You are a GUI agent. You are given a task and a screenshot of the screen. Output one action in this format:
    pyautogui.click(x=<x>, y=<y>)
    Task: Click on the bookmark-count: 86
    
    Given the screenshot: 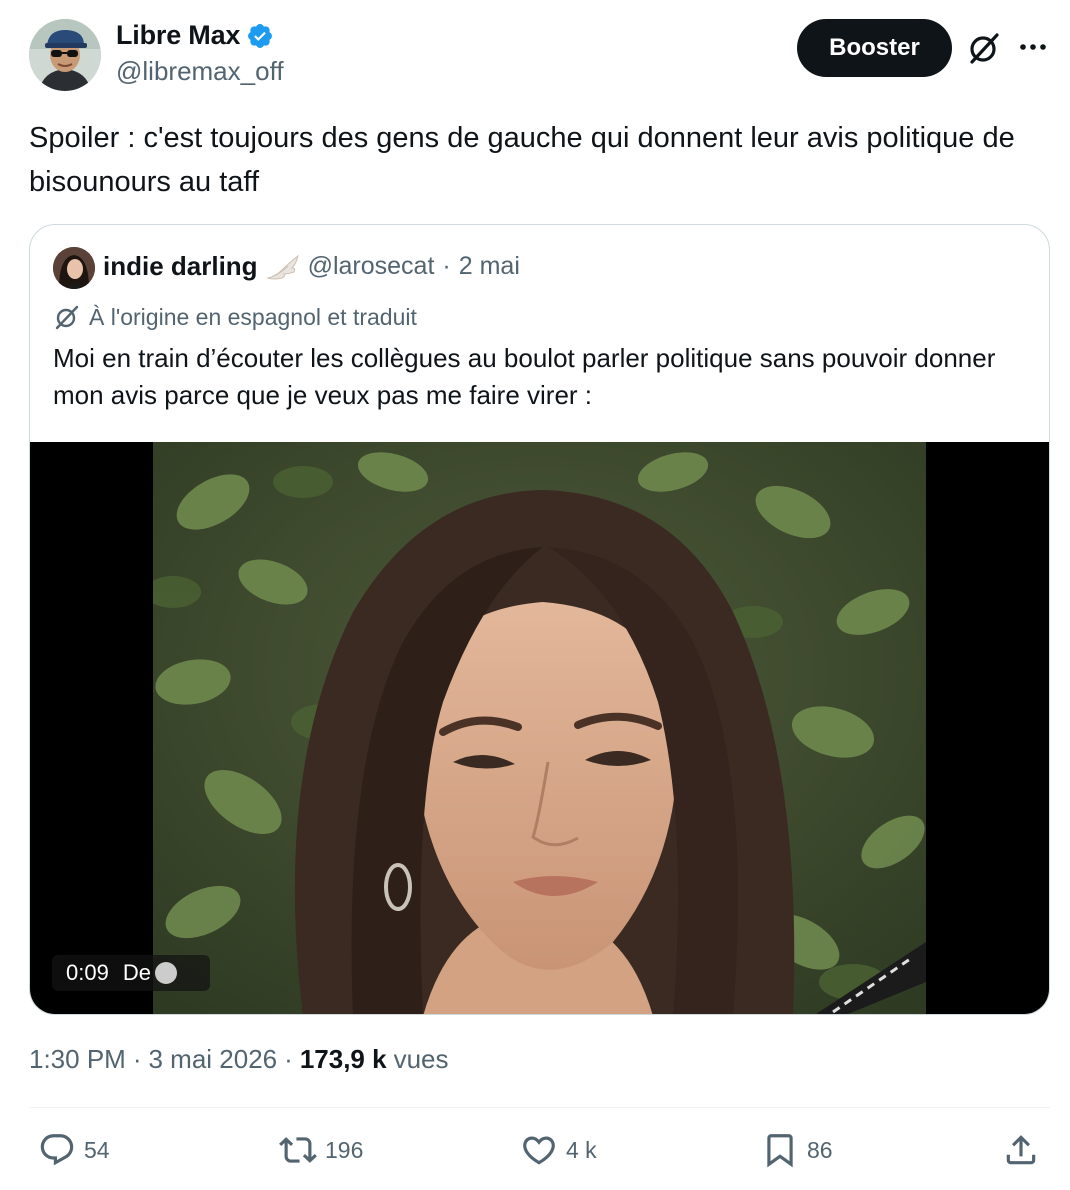 What is the action you would take?
    pyautogui.click(x=820, y=1149)
    